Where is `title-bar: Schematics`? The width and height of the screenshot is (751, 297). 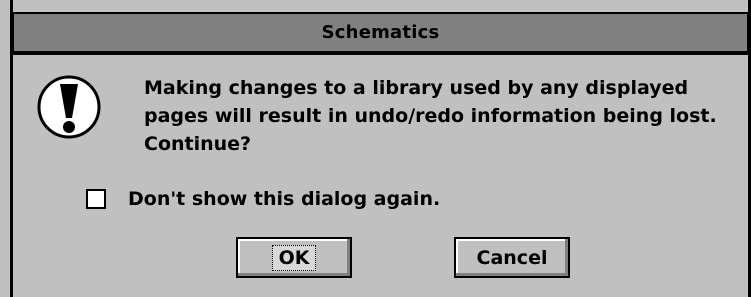
title-bar: Schematics is located at coordinates (380, 32).